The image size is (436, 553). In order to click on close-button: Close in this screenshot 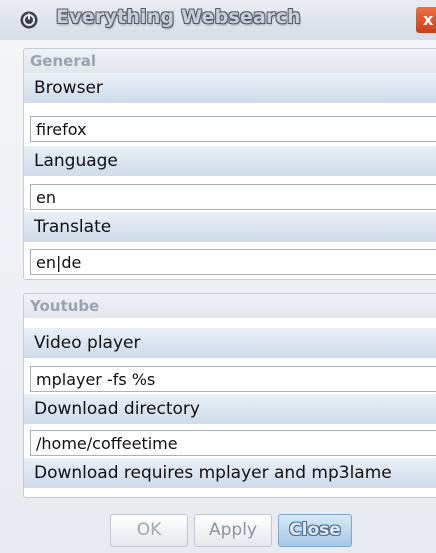, I will do `click(315, 530)`.